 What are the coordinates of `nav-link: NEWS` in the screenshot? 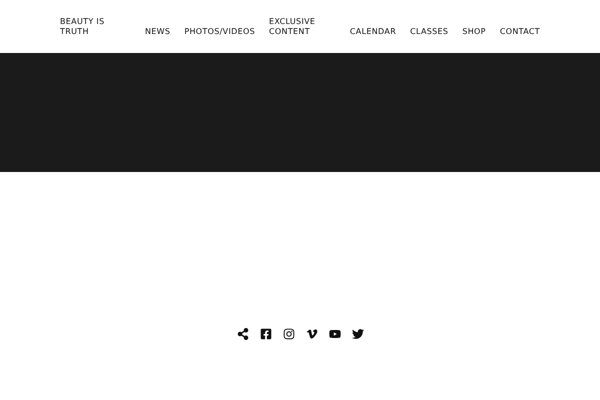 It's located at (157, 32).